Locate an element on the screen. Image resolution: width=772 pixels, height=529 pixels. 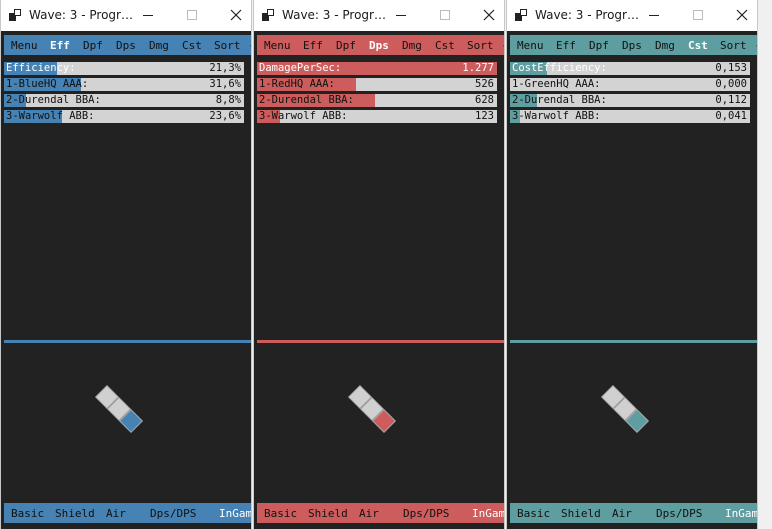
stat-value: 1.277 is located at coordinates (478, 68).